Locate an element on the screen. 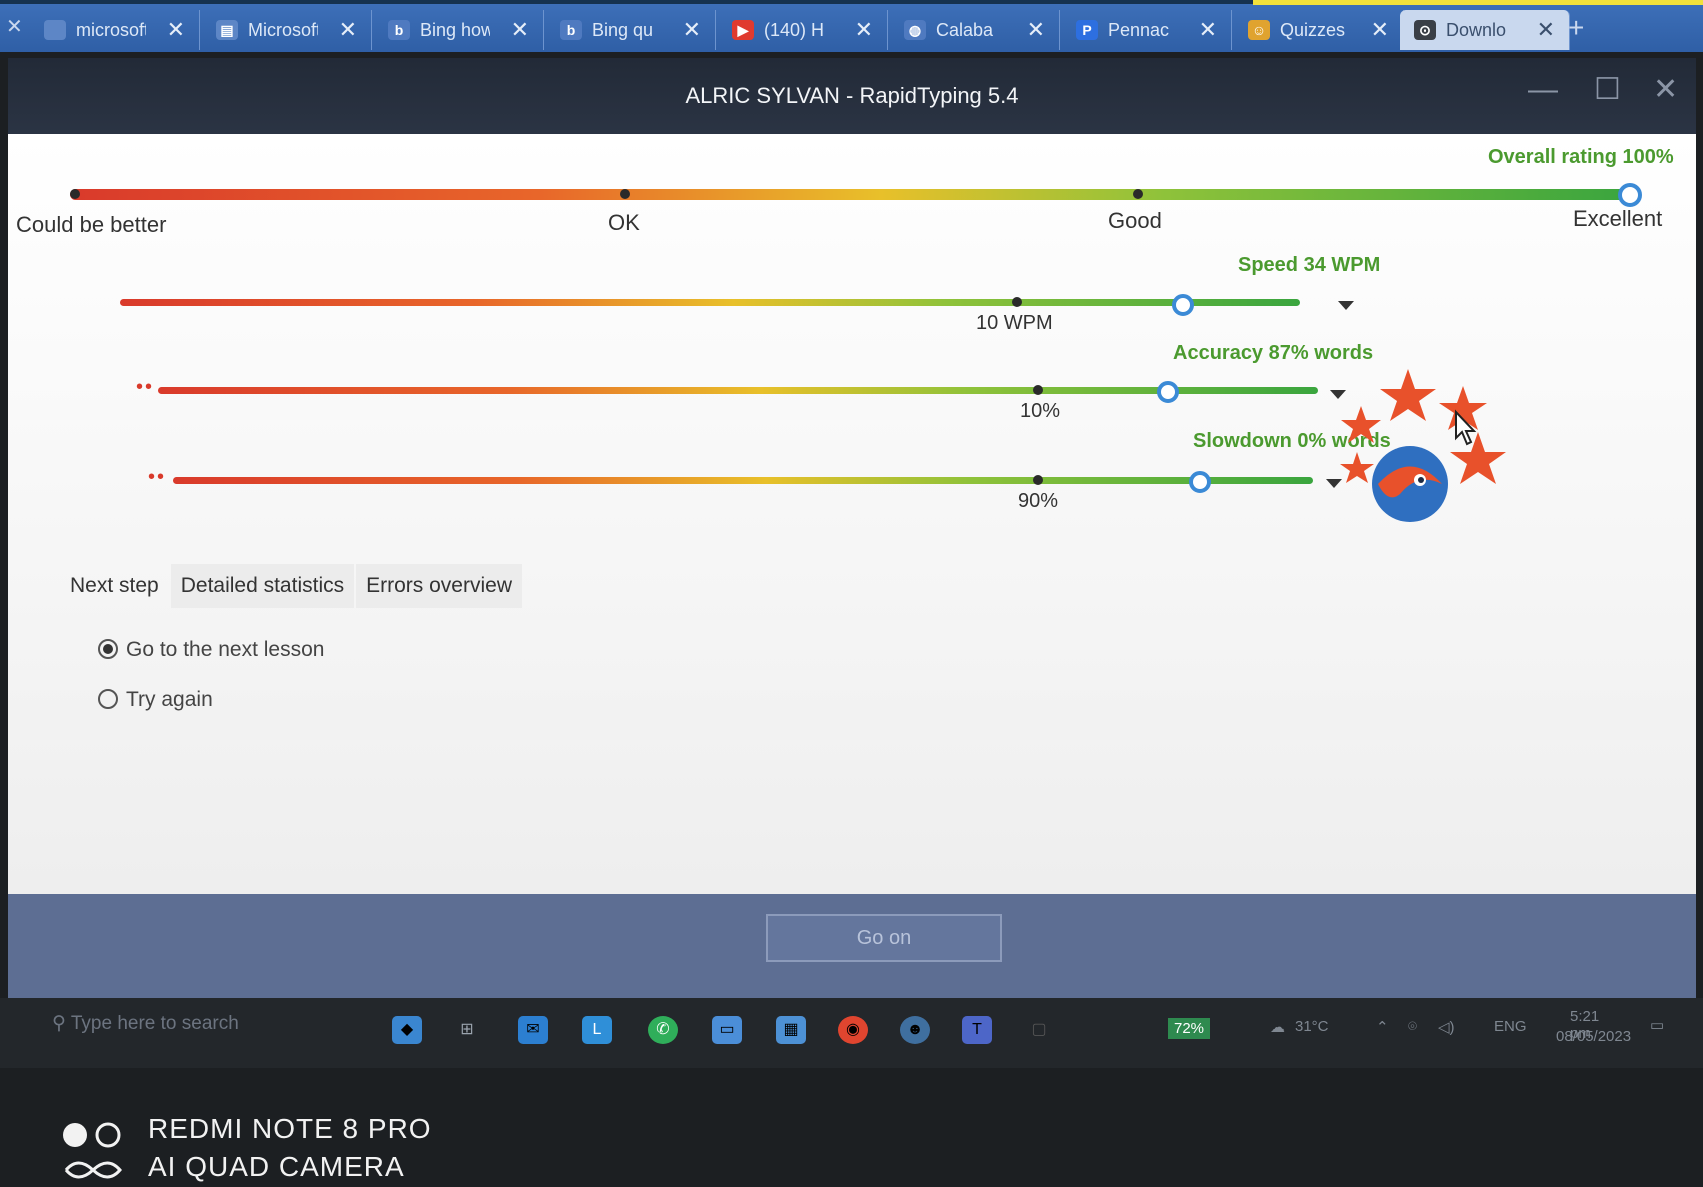 Image resolution: width=1703 pixels, height=1187 pixels. accuracy-left-dots: •• is located at coordinates (145, 387).